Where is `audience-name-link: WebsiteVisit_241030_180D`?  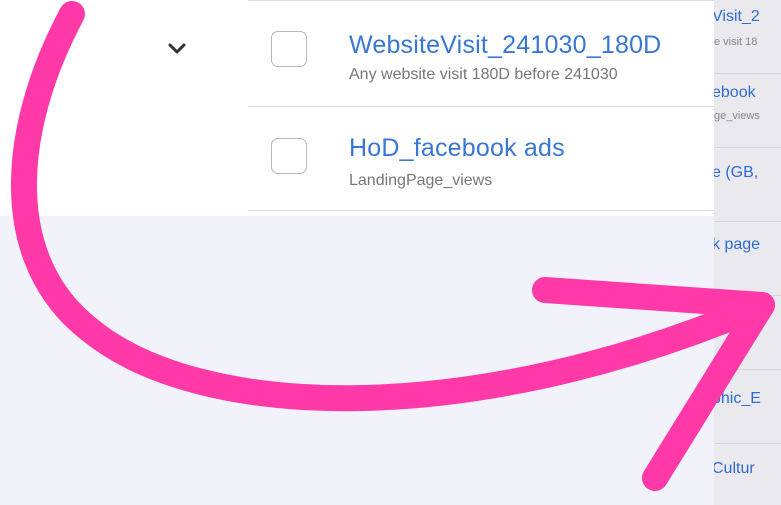
audience-name-link: WebsiteVisit_241030_180D is located at coordinates (505, 45).